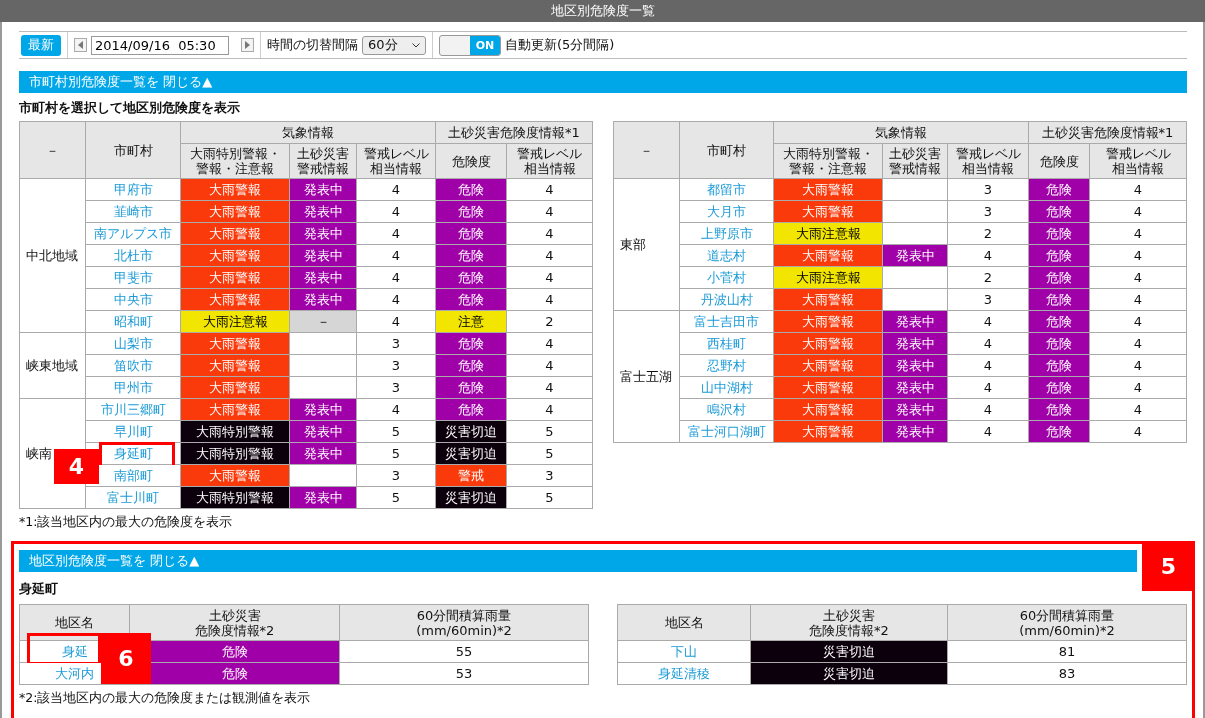  I want to click on municipality-link: 大月市, so click(726, 211).